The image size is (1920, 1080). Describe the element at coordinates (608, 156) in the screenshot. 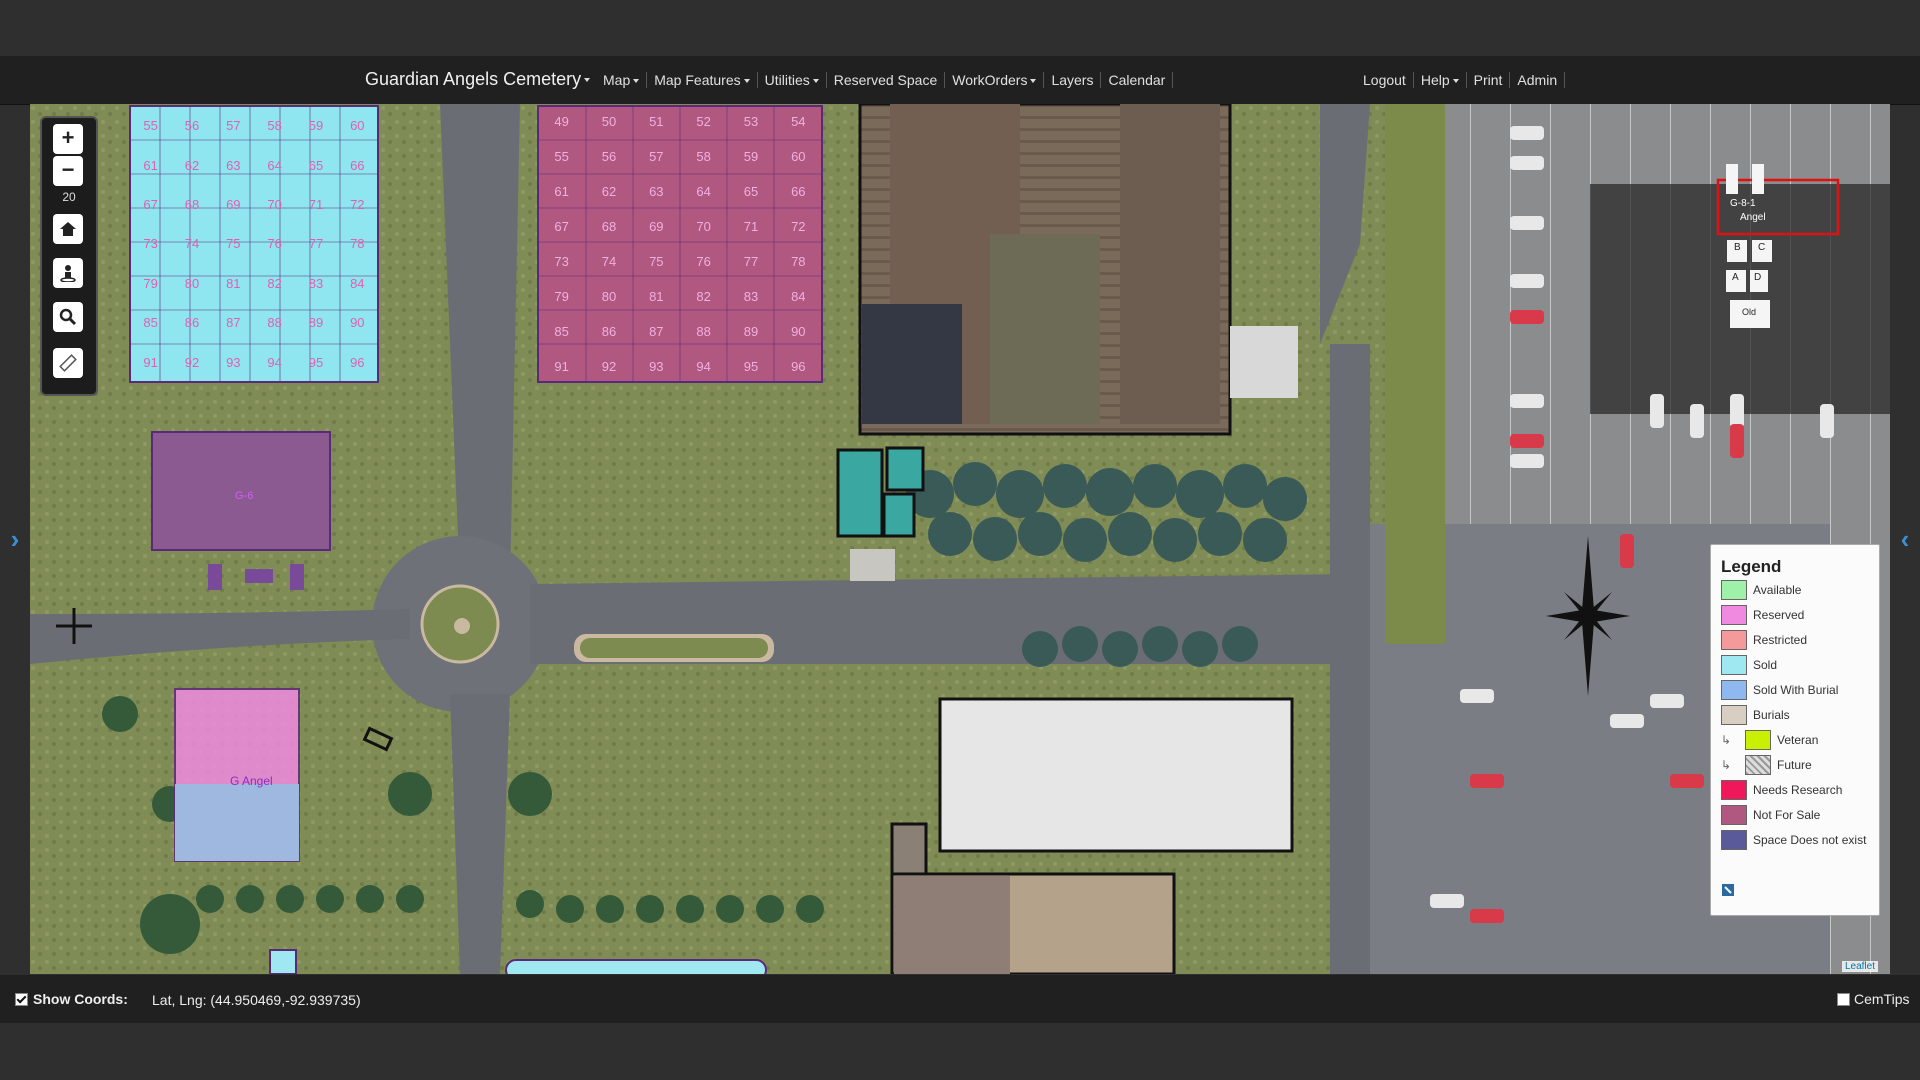

I see `plot-number: 56` at that location.